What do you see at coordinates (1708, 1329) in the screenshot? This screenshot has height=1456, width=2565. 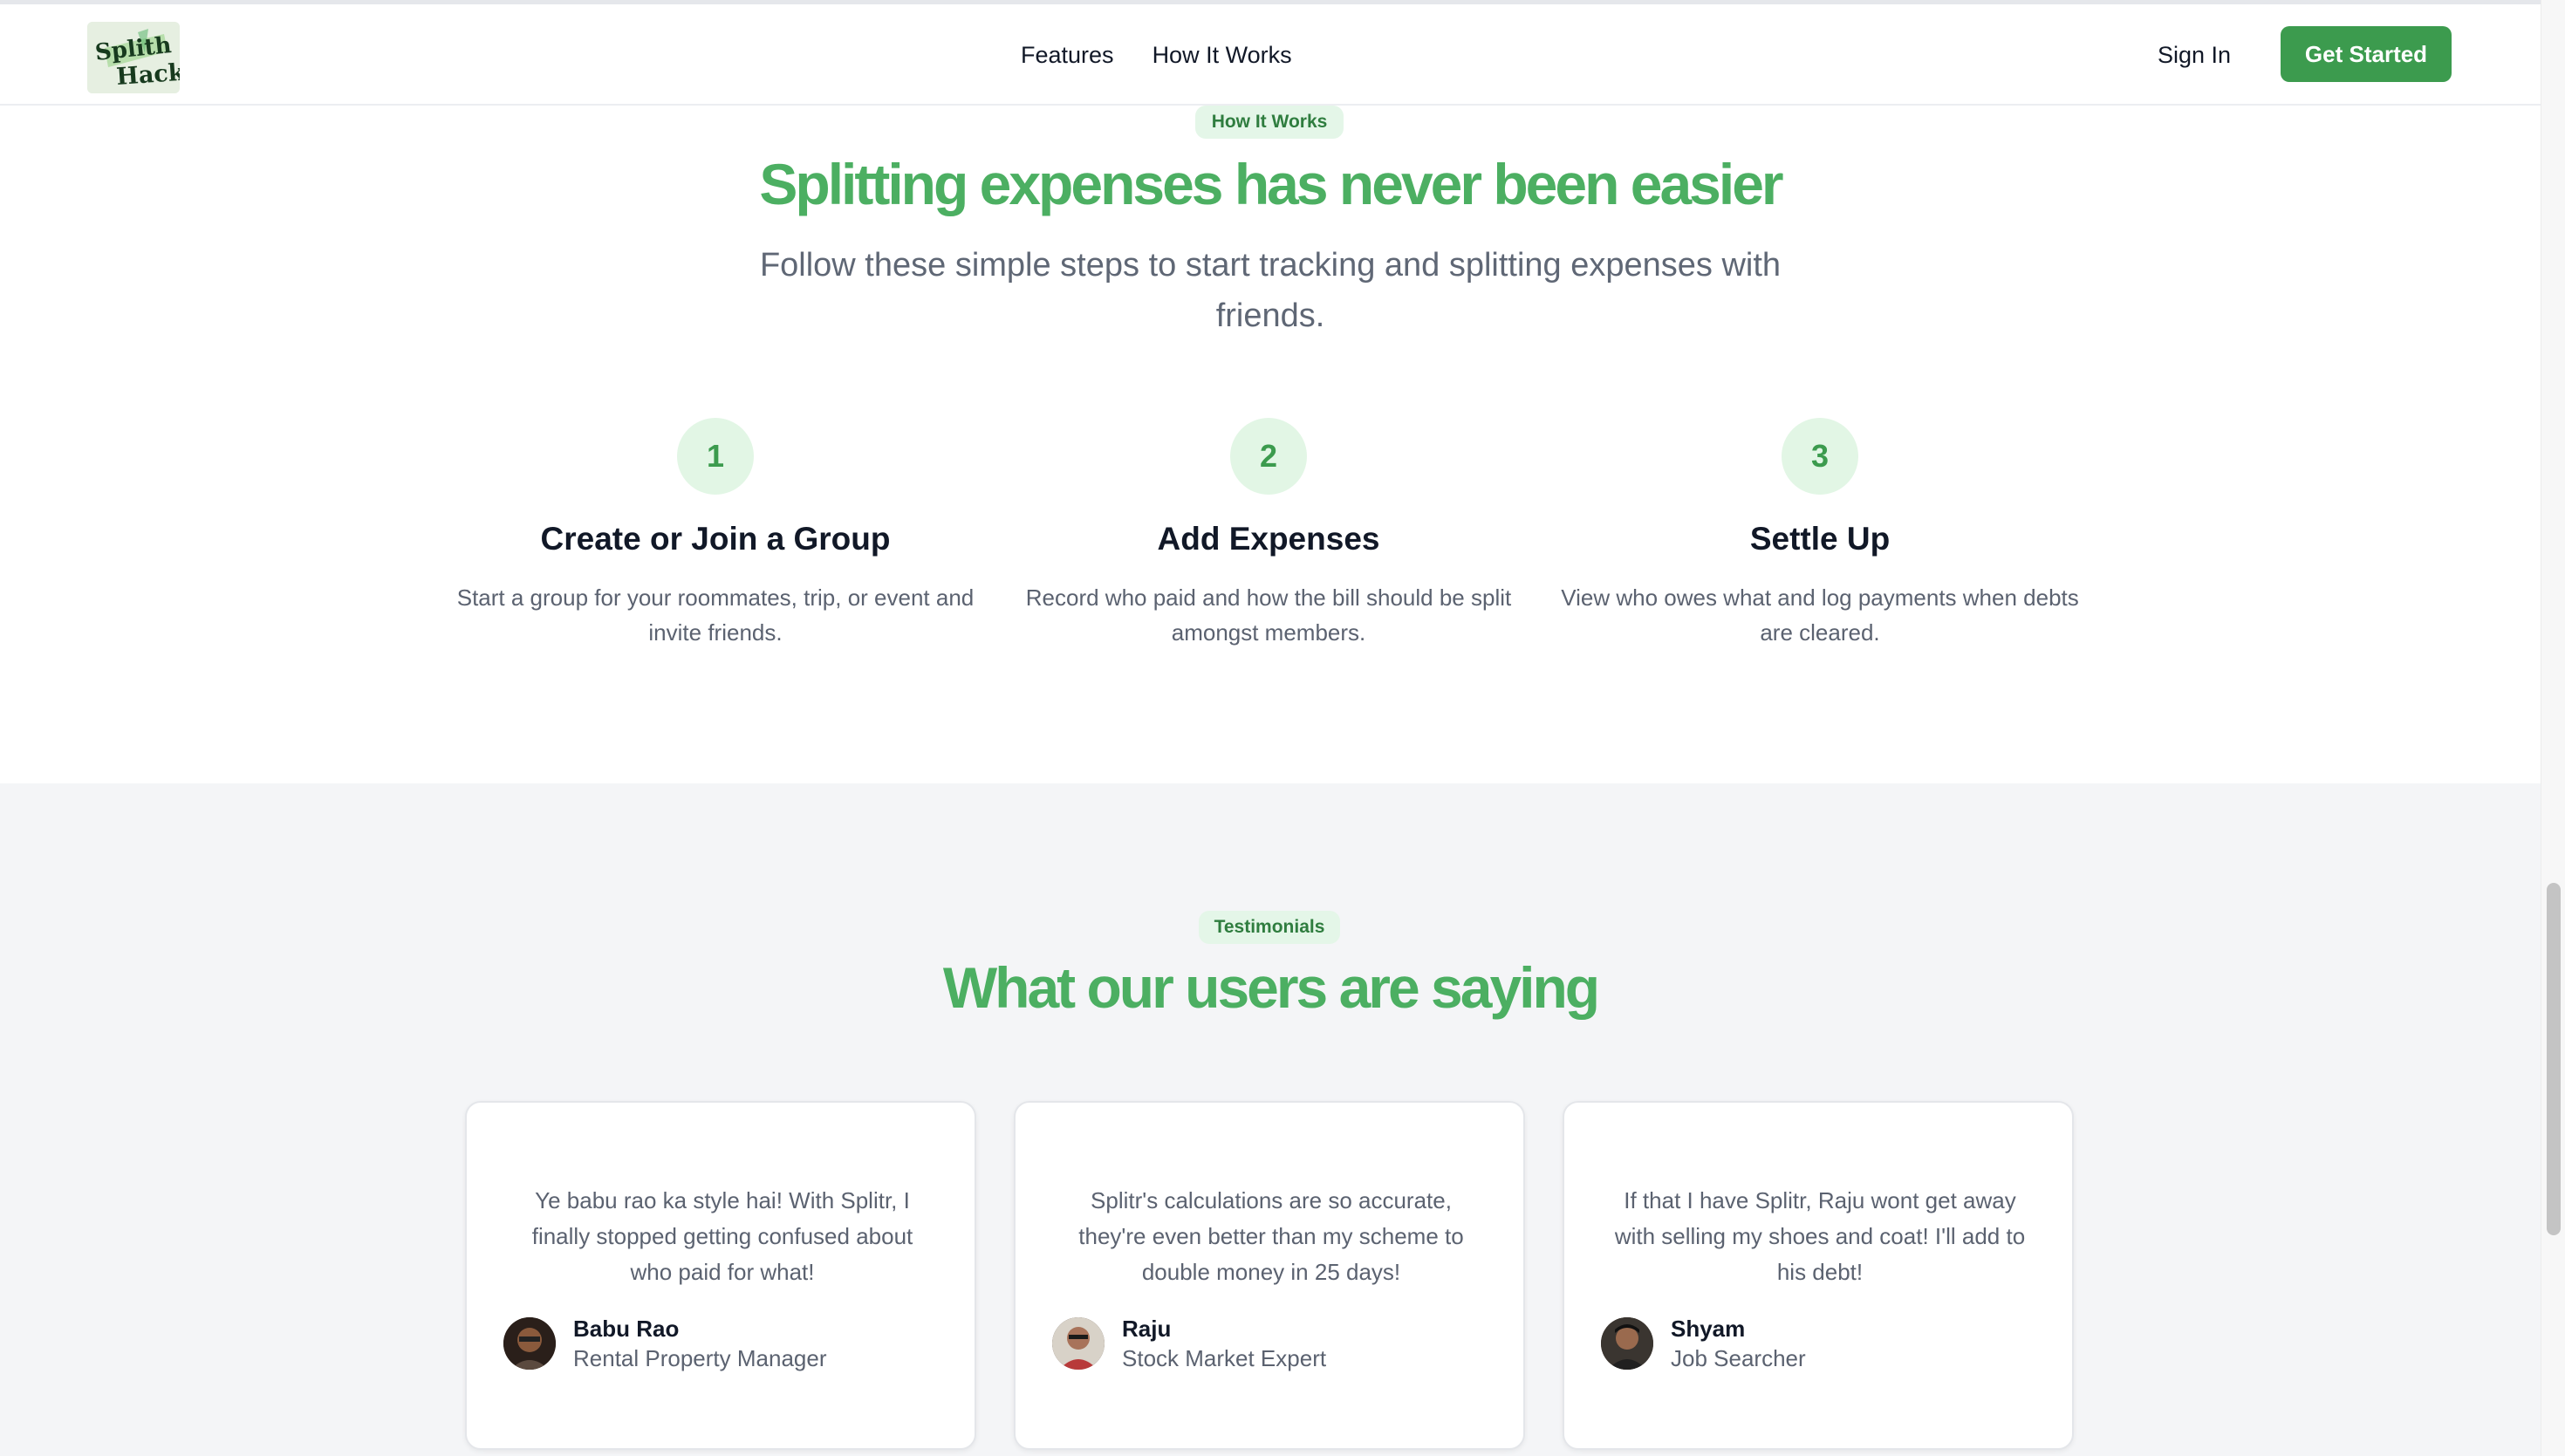 I see `author-name: Shyam` at bounding box center [1708, 1329].